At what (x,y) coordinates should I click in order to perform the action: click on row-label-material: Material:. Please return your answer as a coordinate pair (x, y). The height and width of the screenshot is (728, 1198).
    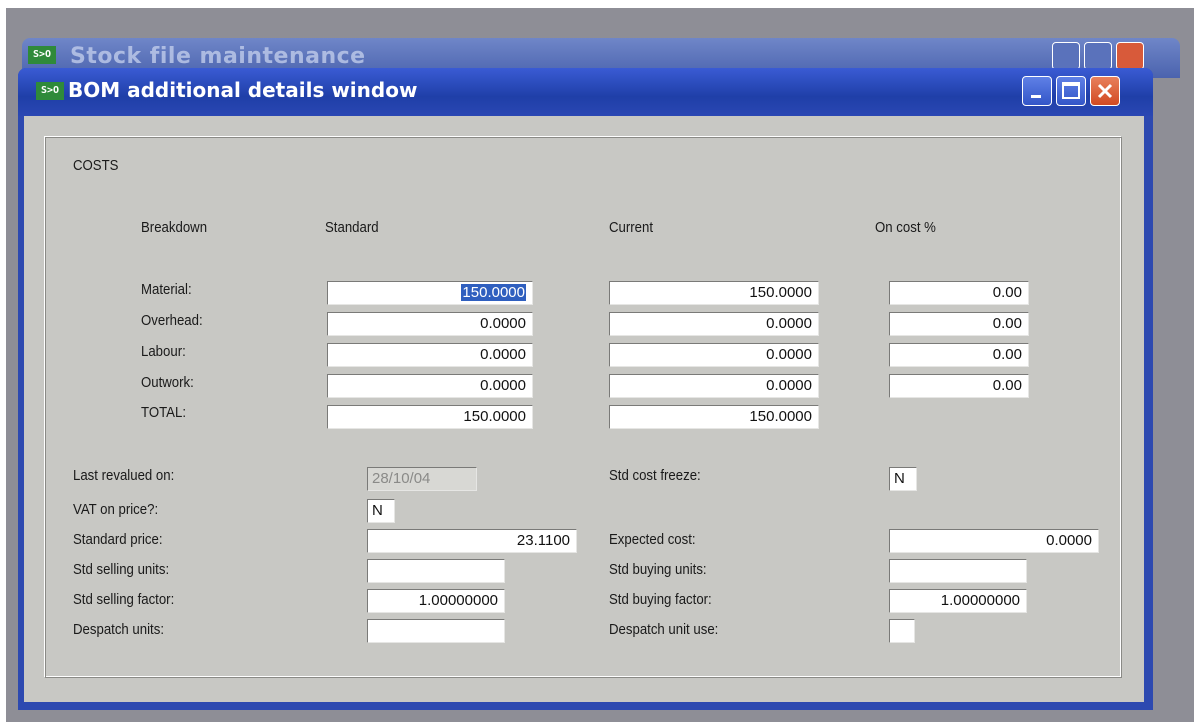
    Looking at the image, I should click on (166, 289).